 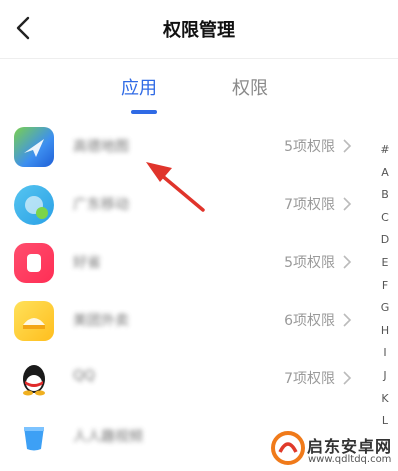 What do you see at coordinates (385, 218) in the screenshot?
I see `index-letter: C` at bounding box center [385, 218].